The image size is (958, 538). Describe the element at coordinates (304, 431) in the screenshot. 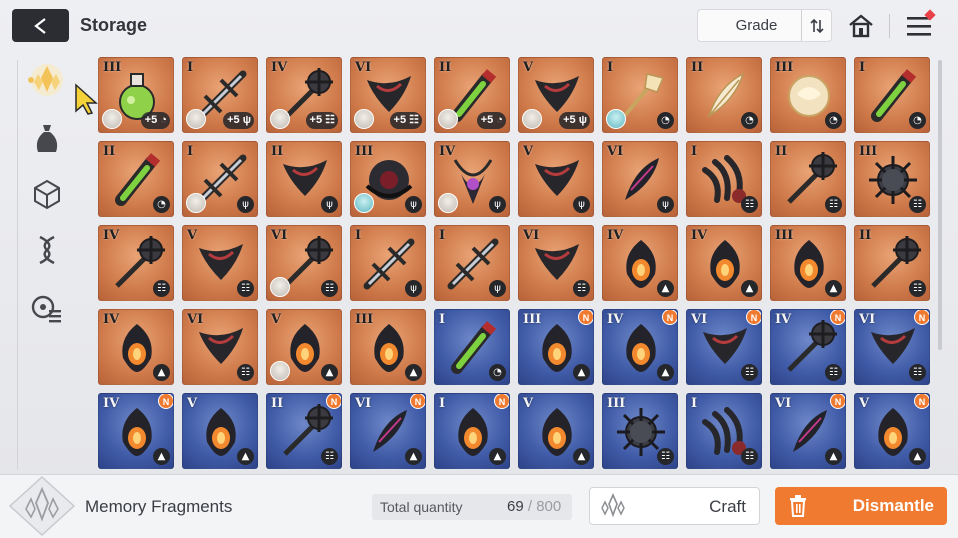

I see `item-tile: II ☷ N` at that location.